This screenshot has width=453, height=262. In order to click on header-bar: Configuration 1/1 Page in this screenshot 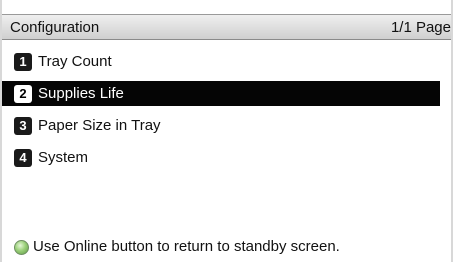, I will do `click(226, 27)`.